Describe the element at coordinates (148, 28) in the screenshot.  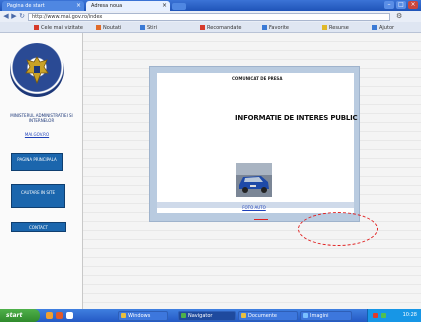
I see `bookmark-item: Stiri` at that location.